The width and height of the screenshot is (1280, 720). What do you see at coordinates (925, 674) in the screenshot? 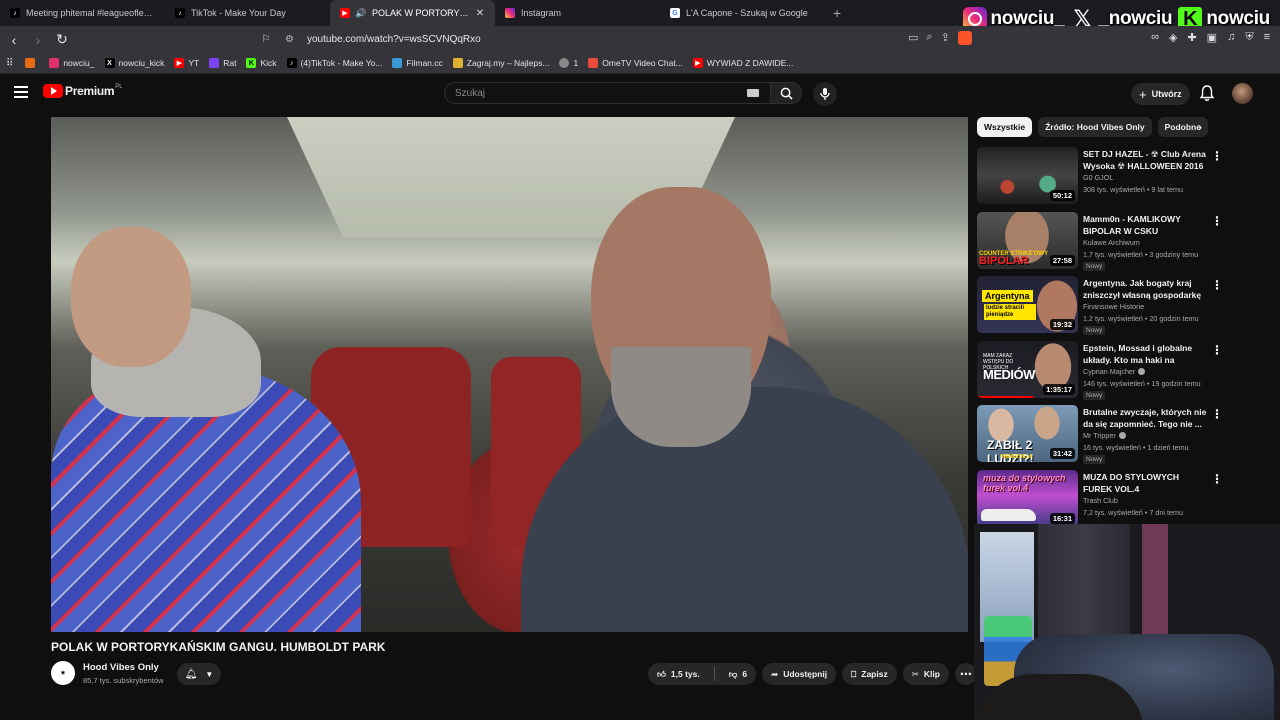
I see `clip-button: ✂ Klip` at bounding box center [925, 674].